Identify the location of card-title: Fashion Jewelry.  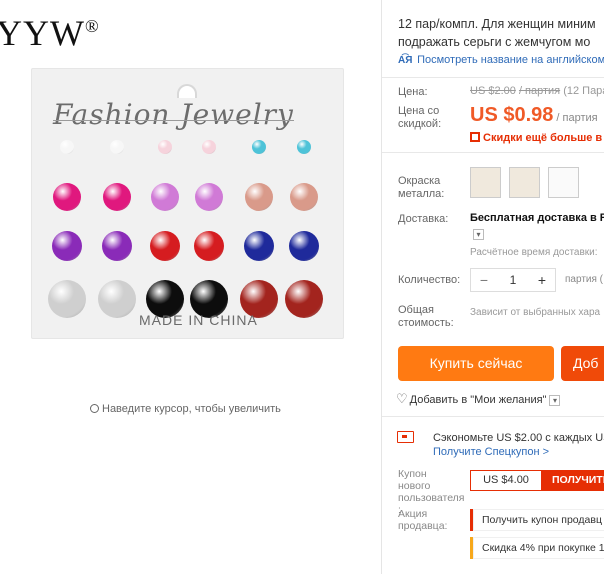
(173, 114).